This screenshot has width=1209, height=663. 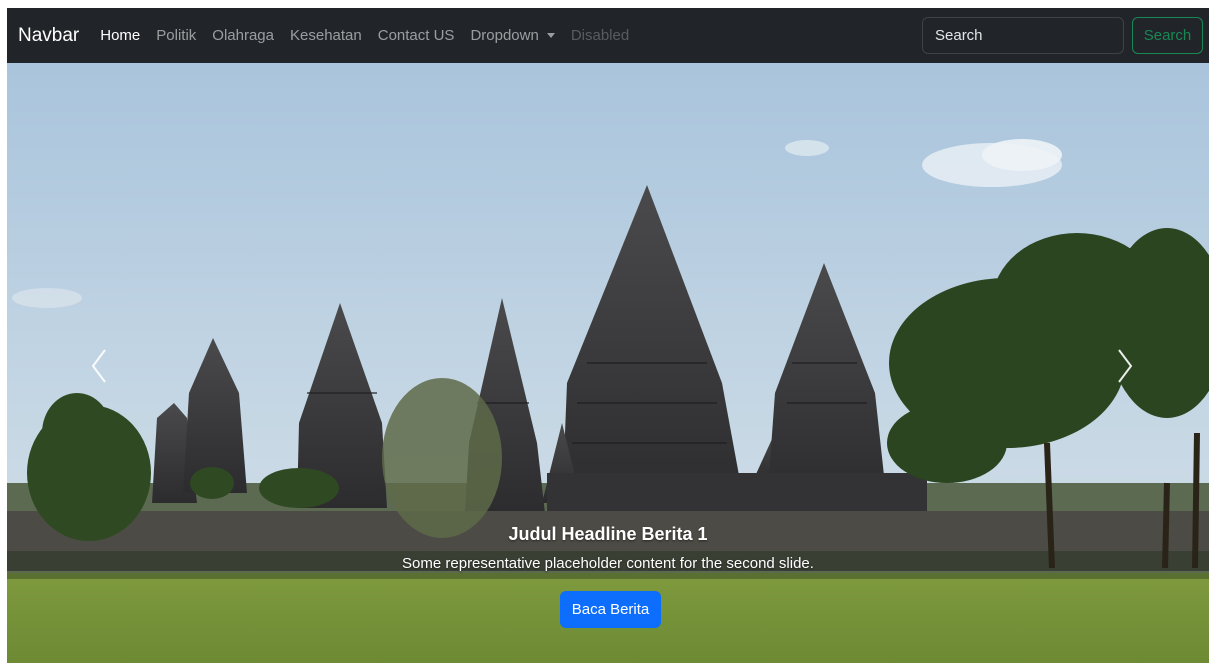 I want to click on navbar-brand: Navbar, so click(x=48, y=36).